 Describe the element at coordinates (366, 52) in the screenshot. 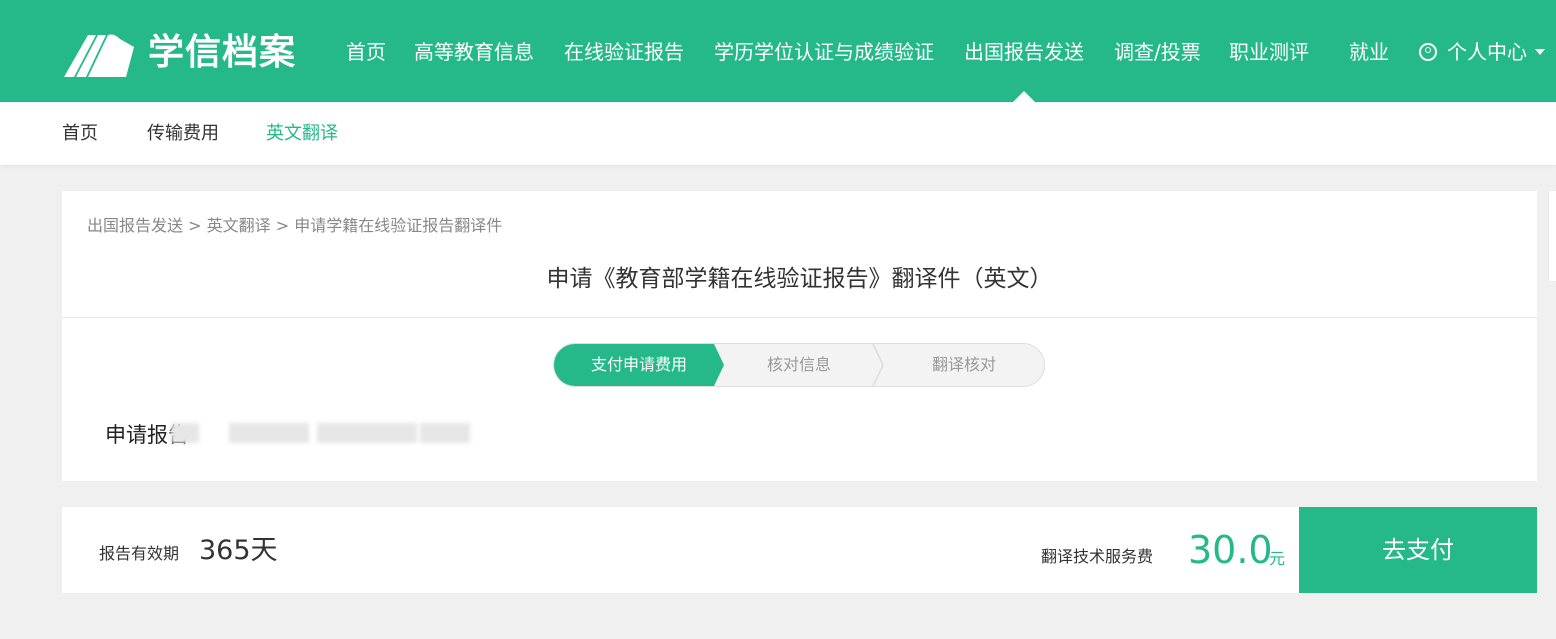

I see `nav-item-home: 首页` at that location.